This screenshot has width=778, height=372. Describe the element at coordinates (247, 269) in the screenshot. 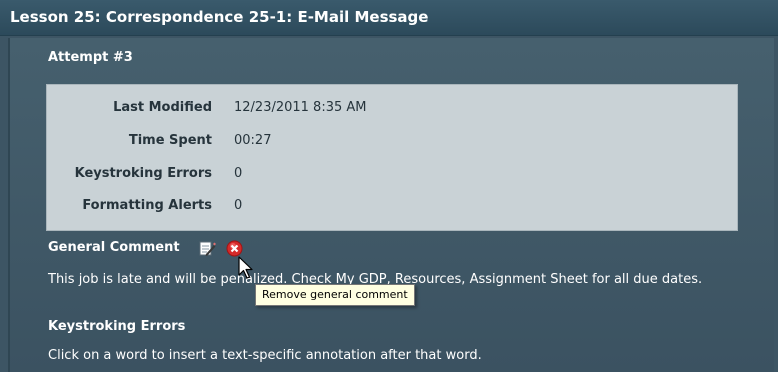

I see `mouse-cursor-icon` at that location.